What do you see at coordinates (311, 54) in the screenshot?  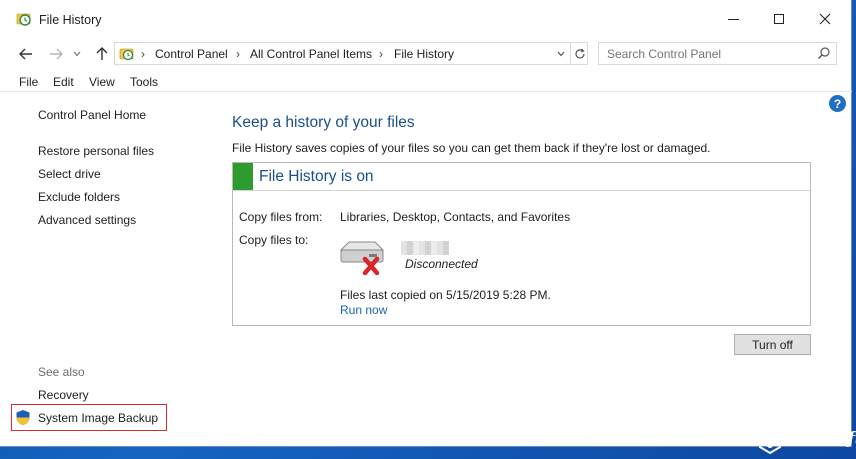 I see `breadcrumb-all-items: All Control Panel Items` at bounding box center [311, 54].